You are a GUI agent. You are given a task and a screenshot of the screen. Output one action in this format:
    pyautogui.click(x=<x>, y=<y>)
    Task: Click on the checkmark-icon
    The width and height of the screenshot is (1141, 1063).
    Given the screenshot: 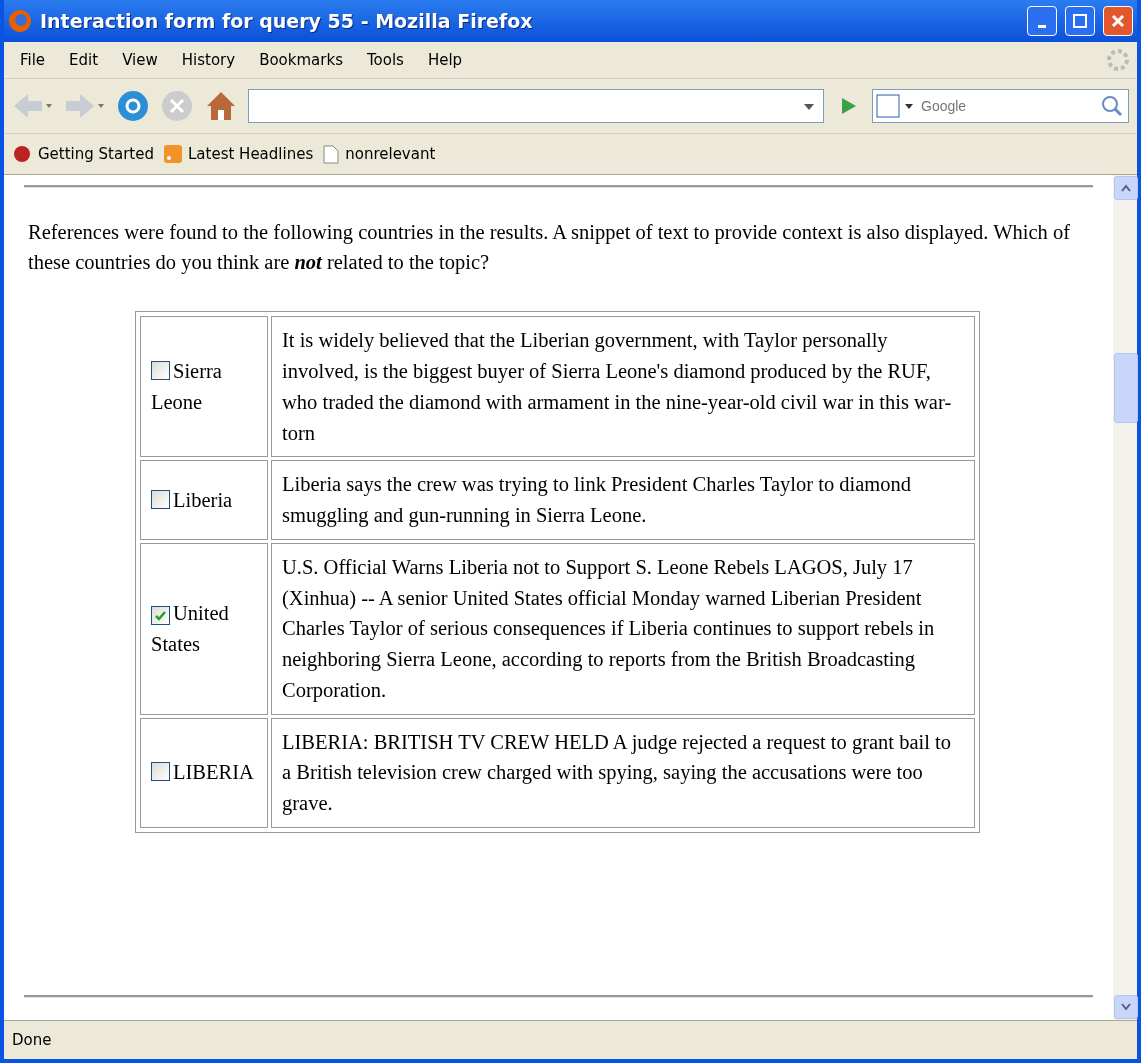 What is the action you would take?
    pyautogui.click(x=160, y=616)
    